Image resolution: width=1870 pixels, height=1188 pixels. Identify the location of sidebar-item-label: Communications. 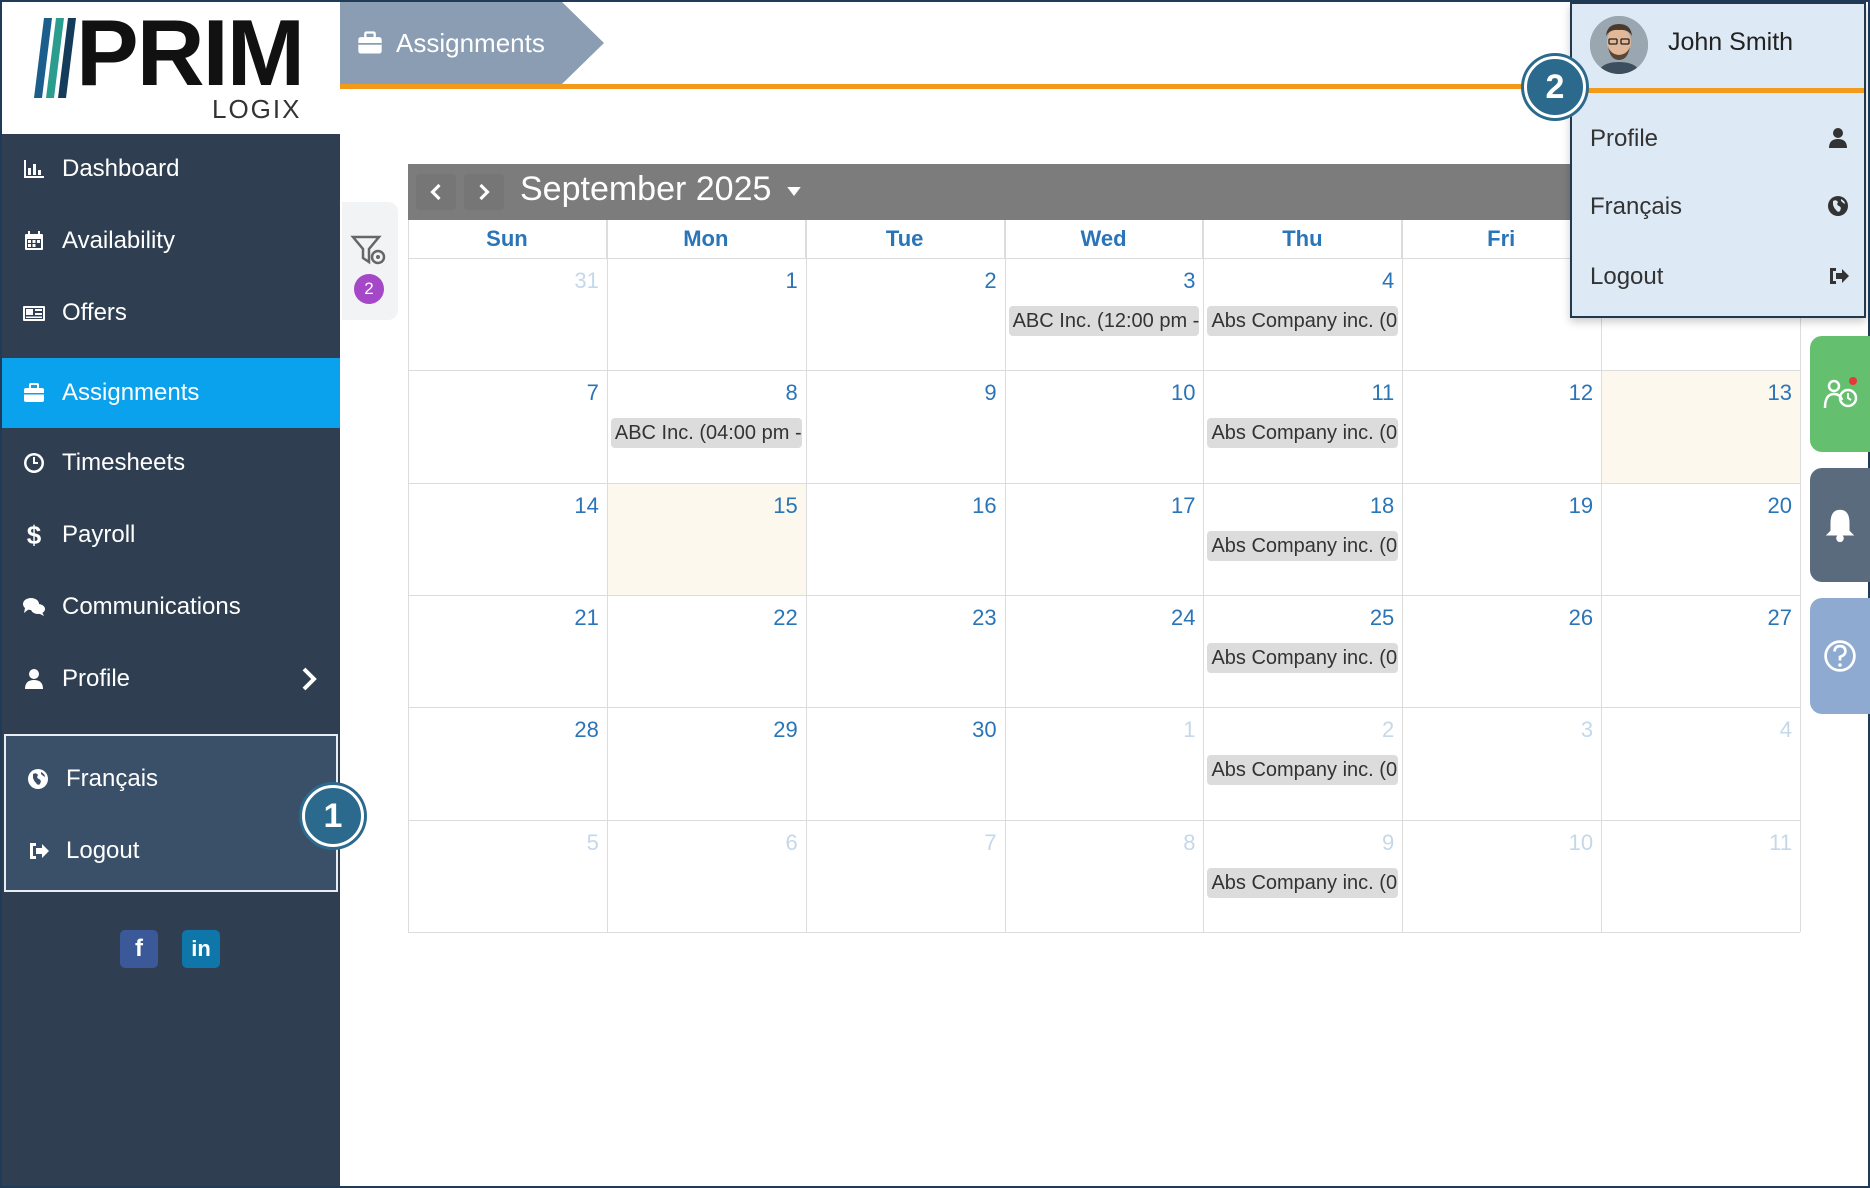
(151, 606).